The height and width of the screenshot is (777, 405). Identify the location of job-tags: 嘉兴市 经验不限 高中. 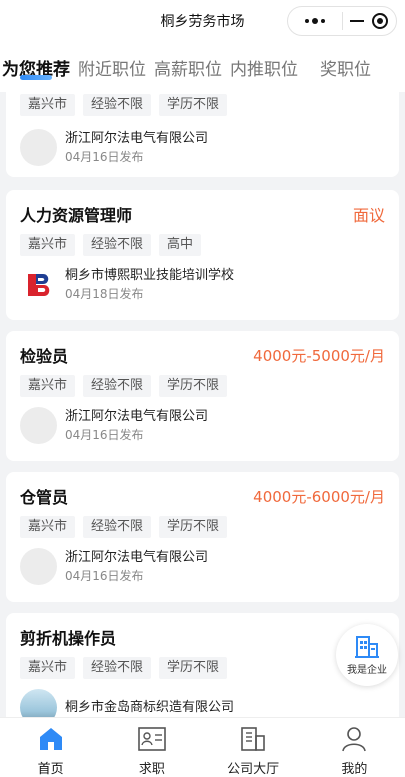
(202, 245).